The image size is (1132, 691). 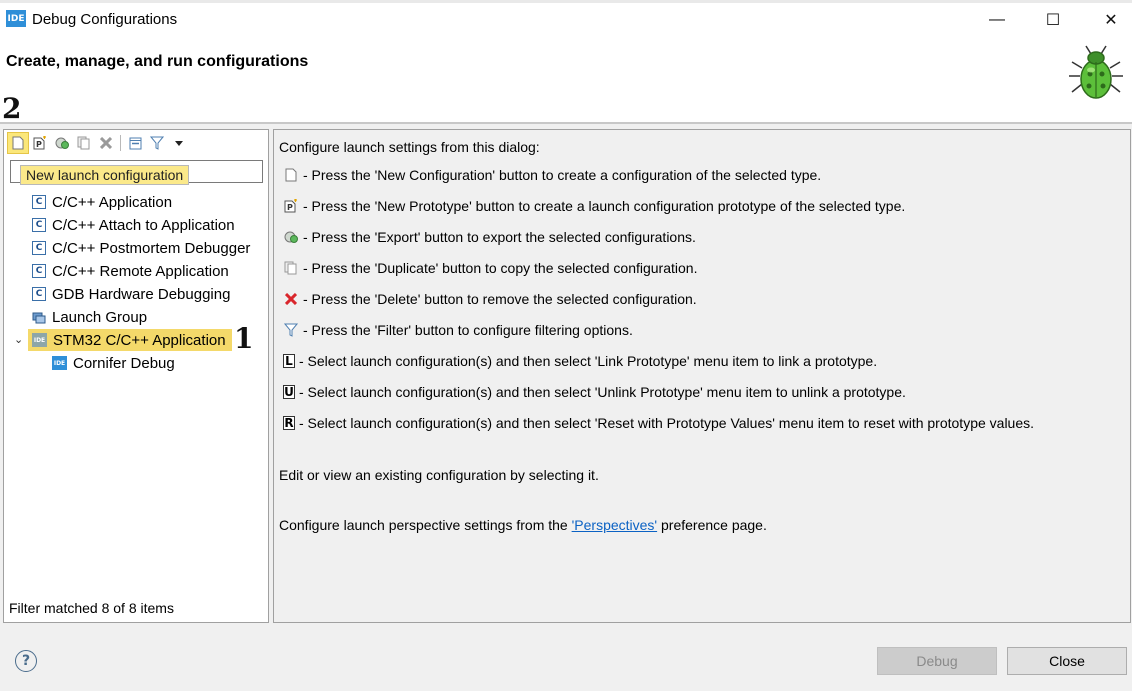 I want to click on tree-item-gdb-hardware: C GDB Hardware Debugging, so click(x=131, y=294).